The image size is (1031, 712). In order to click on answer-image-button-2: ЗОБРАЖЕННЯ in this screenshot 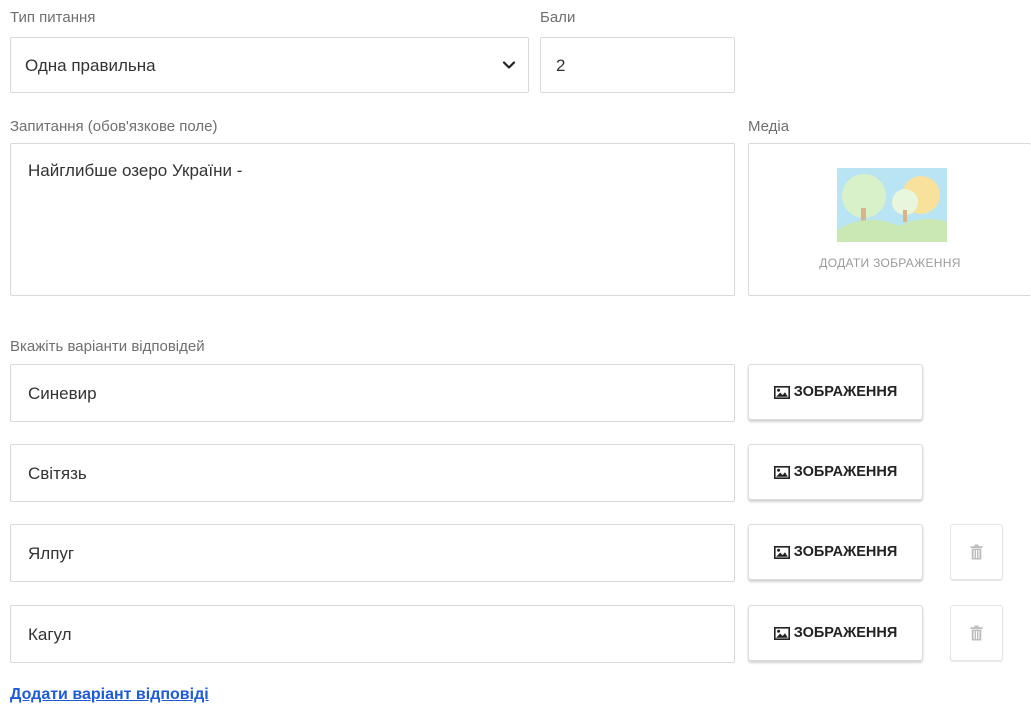, I will do `click(835, 472)`.